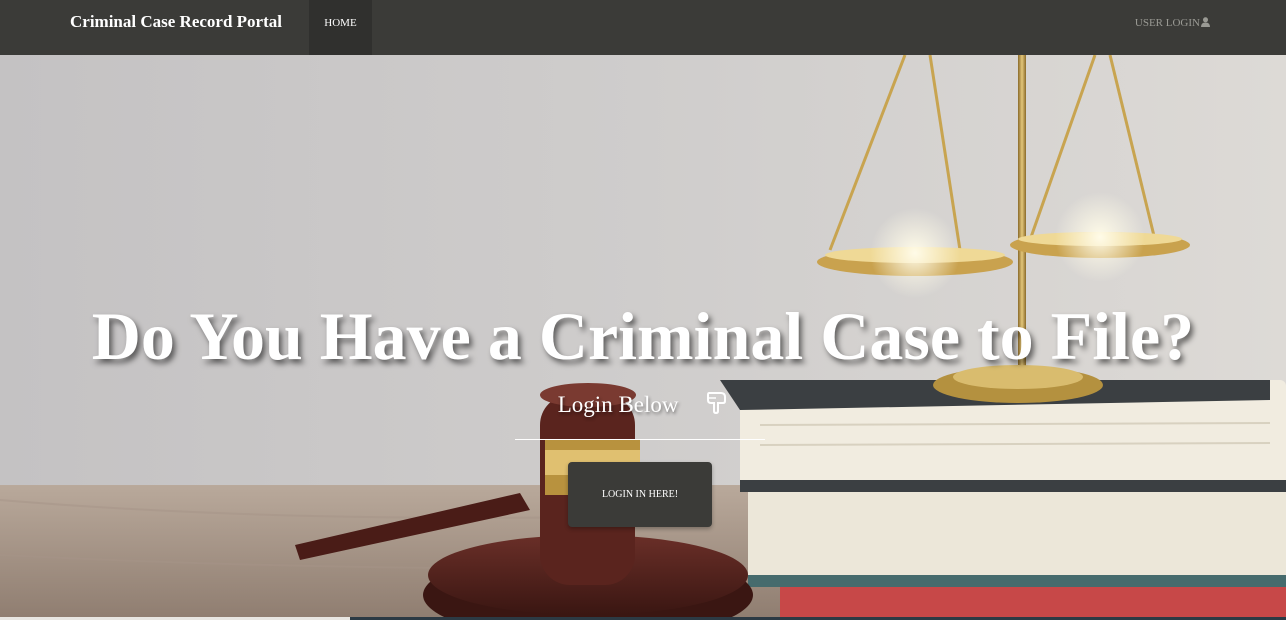 This screenshot has height=620, width=1286. What do you see at coordinates (176, 22) in the screenshot?
I see `brand-link: Criminal Case Record Portal` at bounding box center [176, 22].